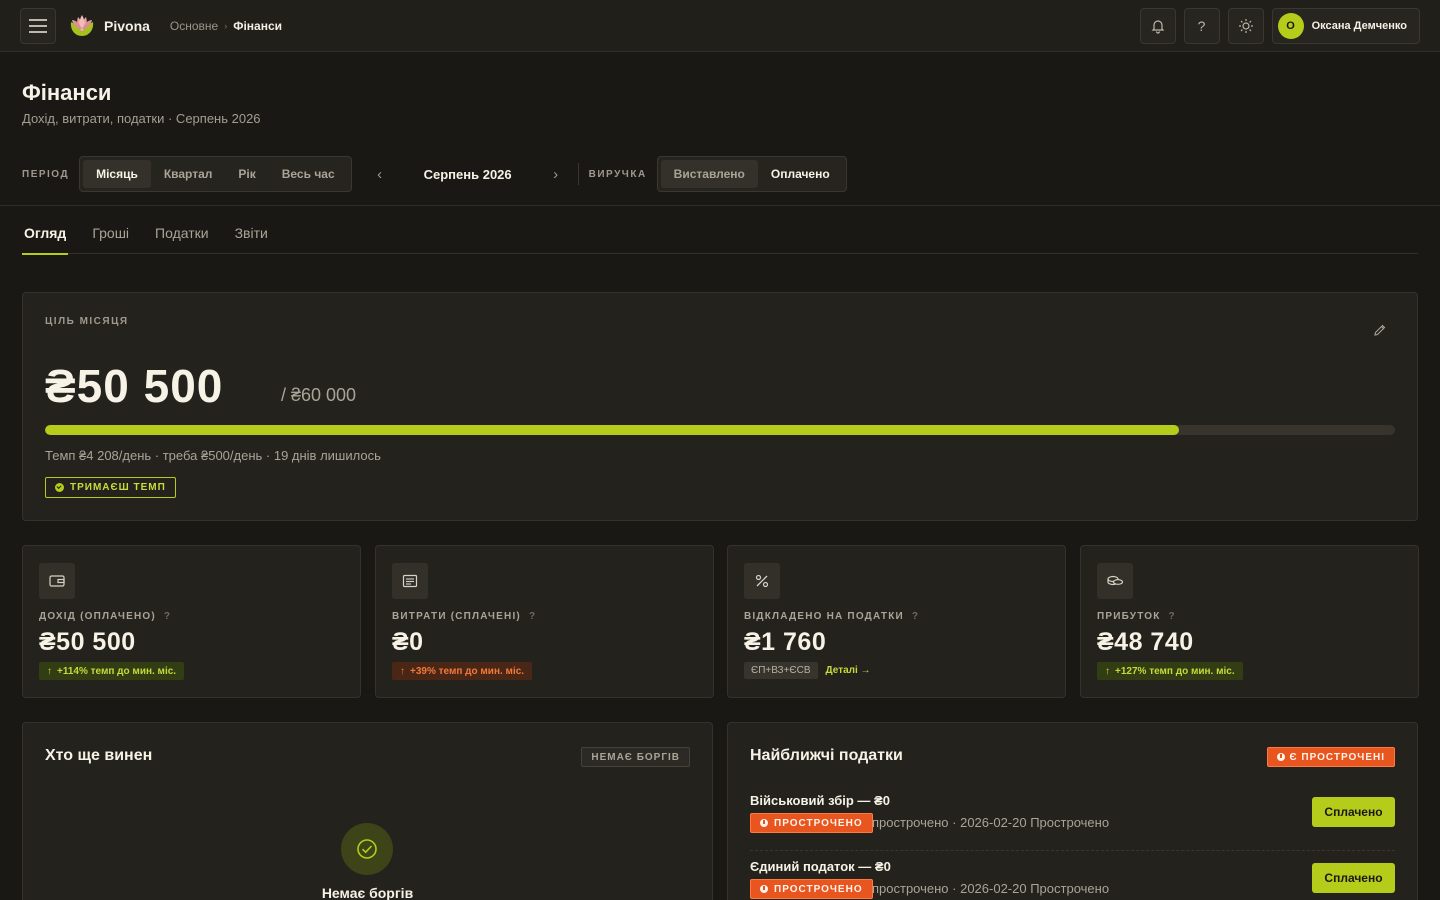 The height and width of the screenshot is (900, 1440). Describe the element at coordinates (826, 755) in the screenshot. I see `taxes-title: Найближчі податки` at that location.